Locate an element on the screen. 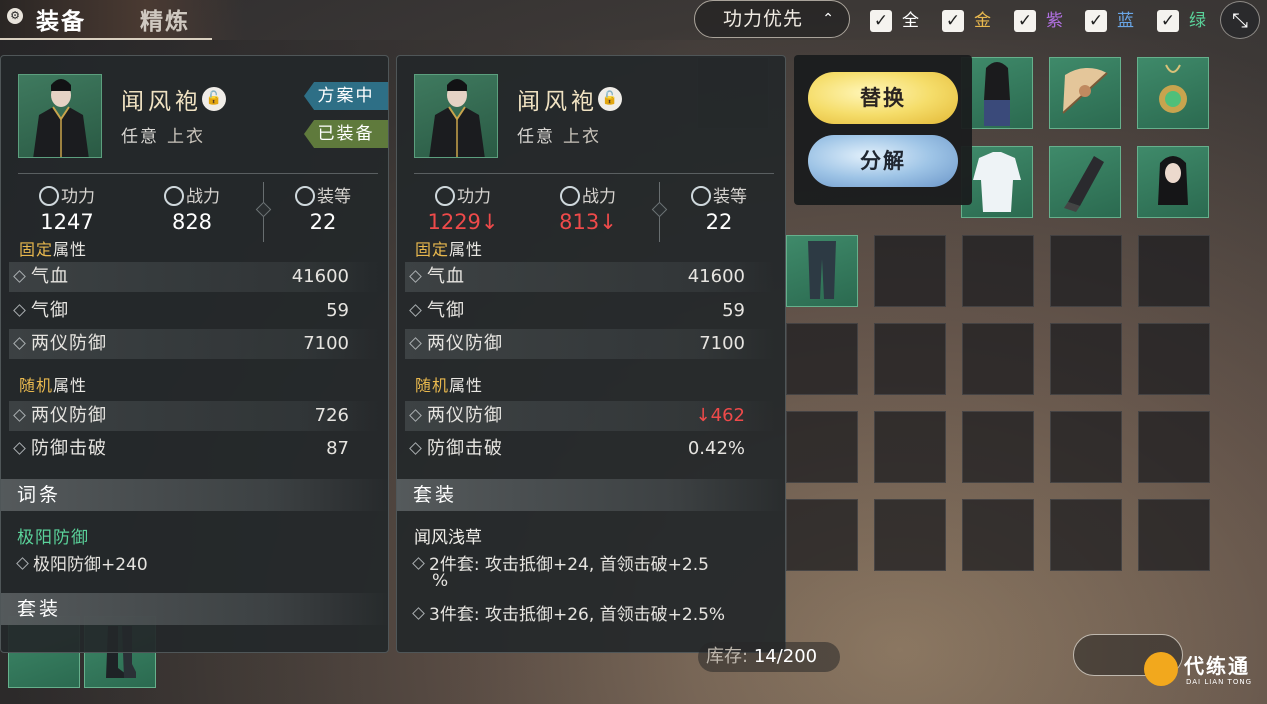 The width and height of the screenshot is (1267, 704). filter-label: 蓝 is located at coordinates (1125, 21).